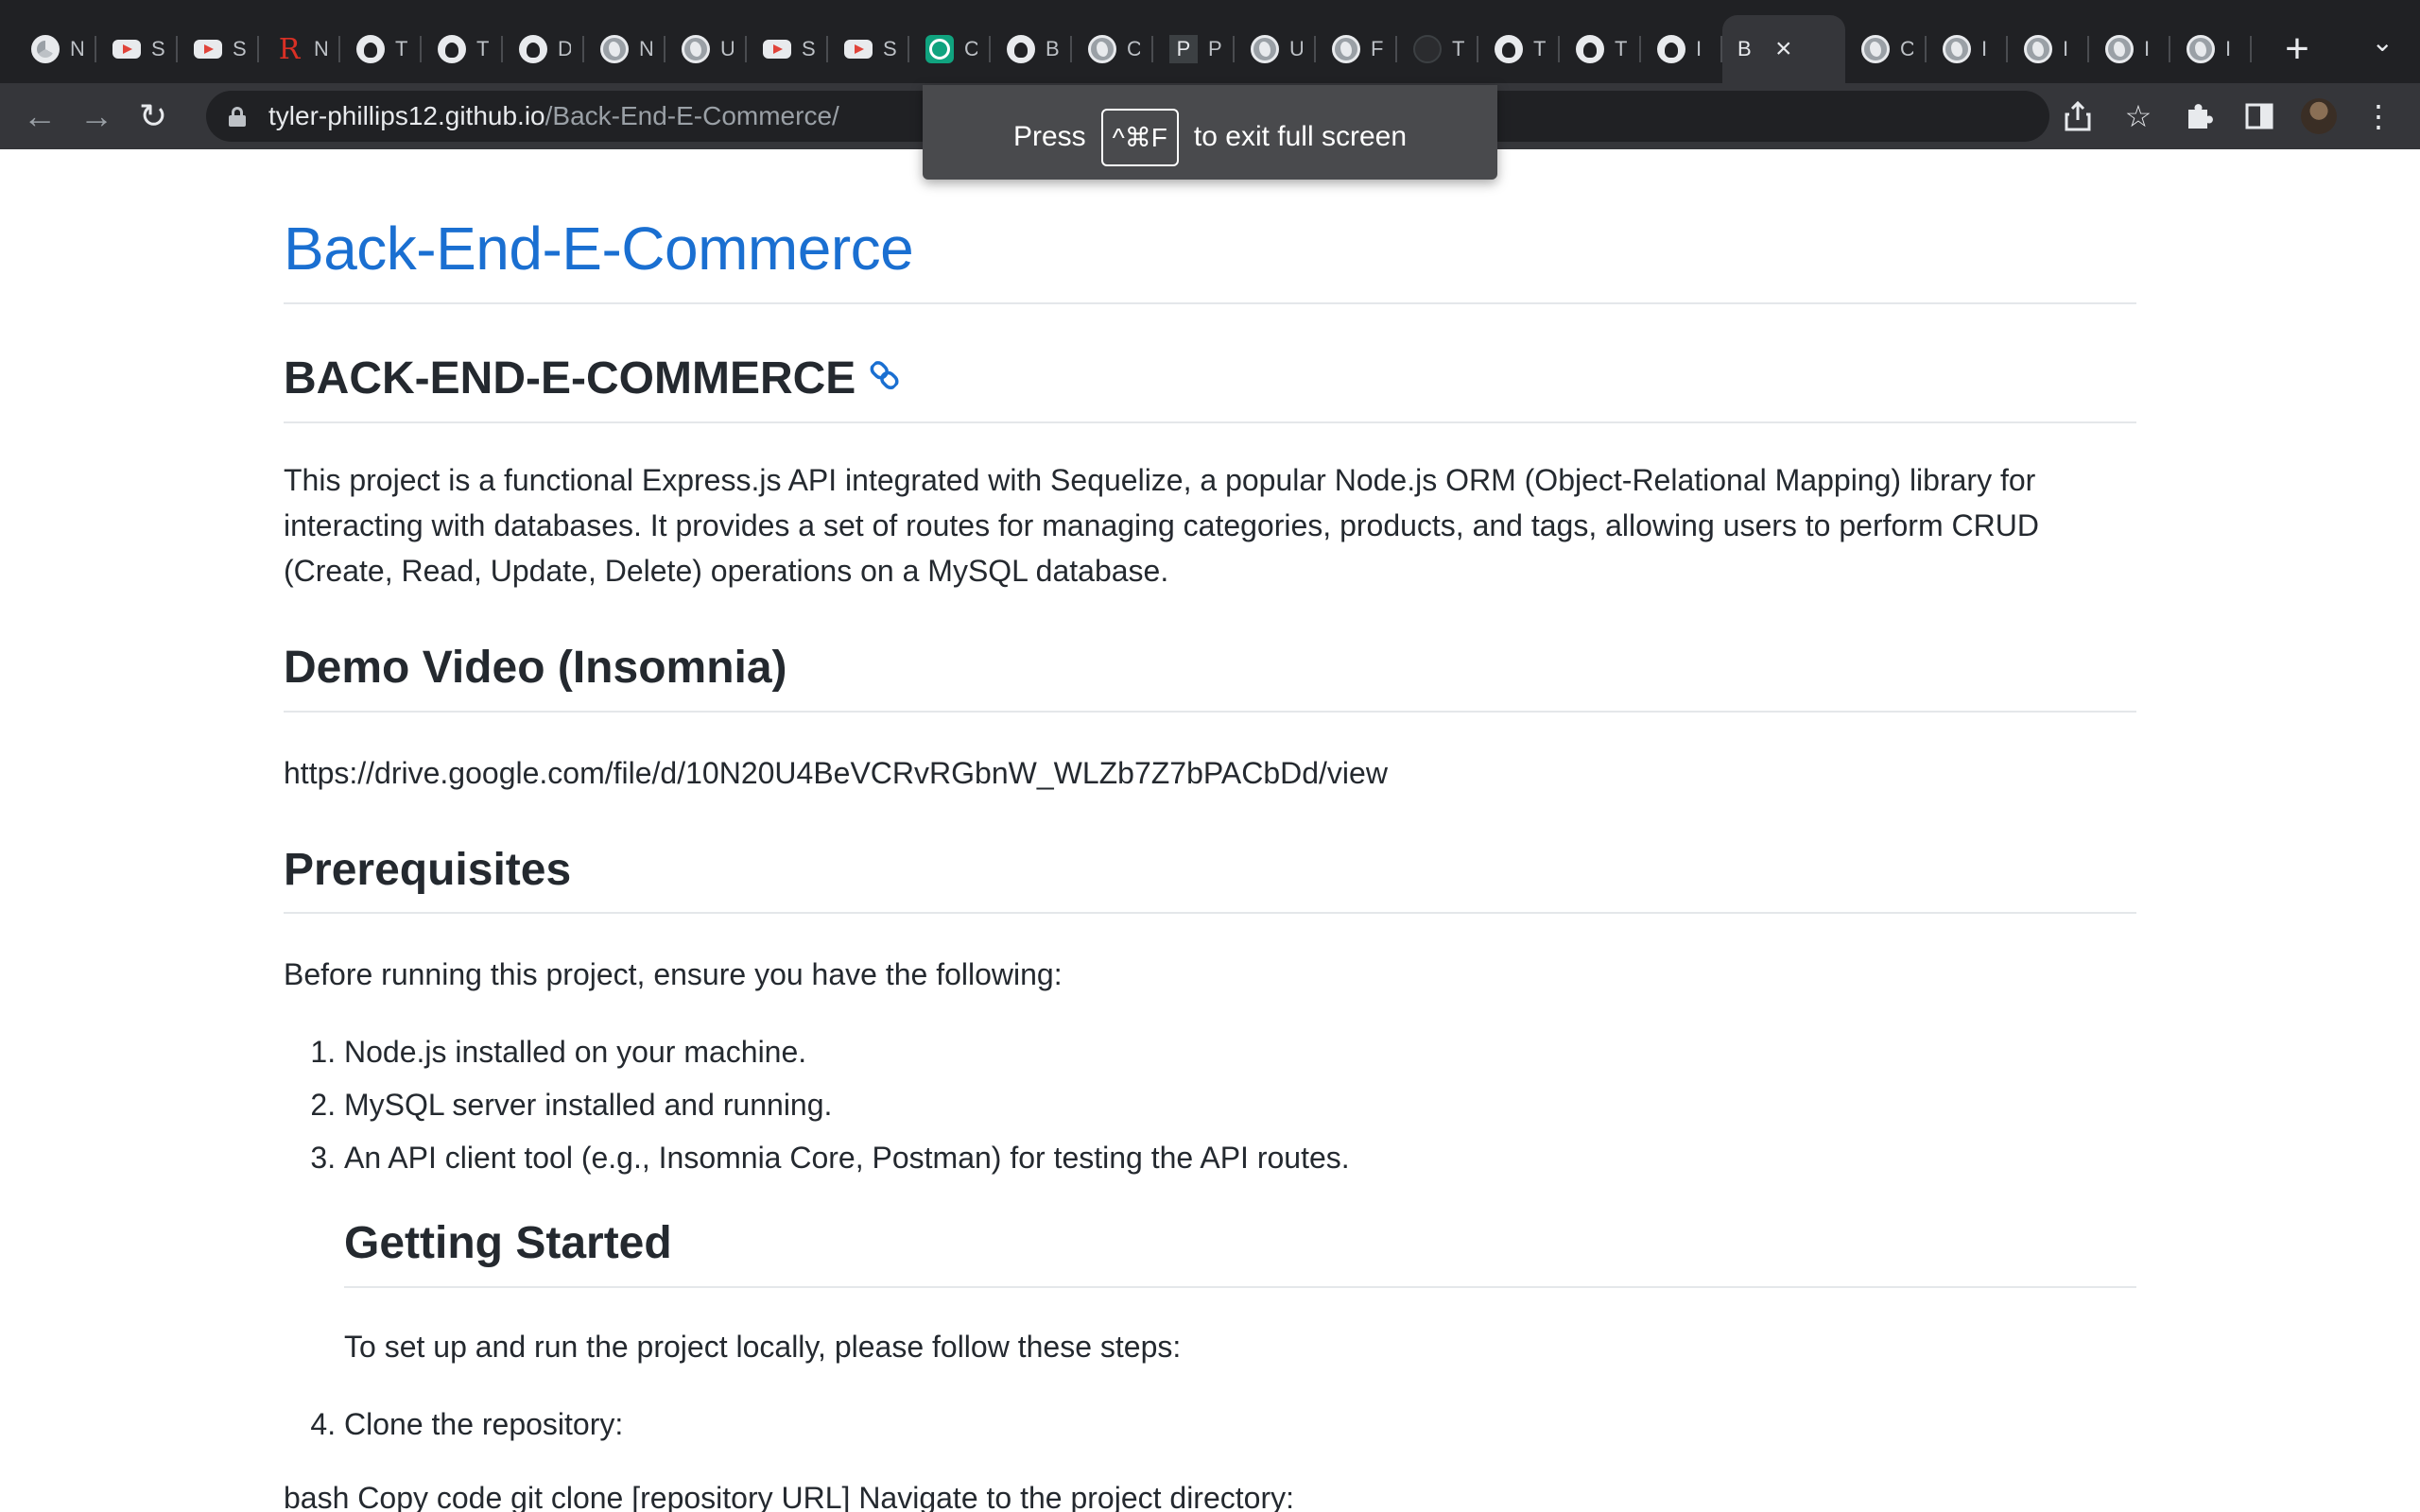  What do you see at coordinates (1194, 49) in the screenshot?
I see `tab: PP` at bounding box center [1194, 49].